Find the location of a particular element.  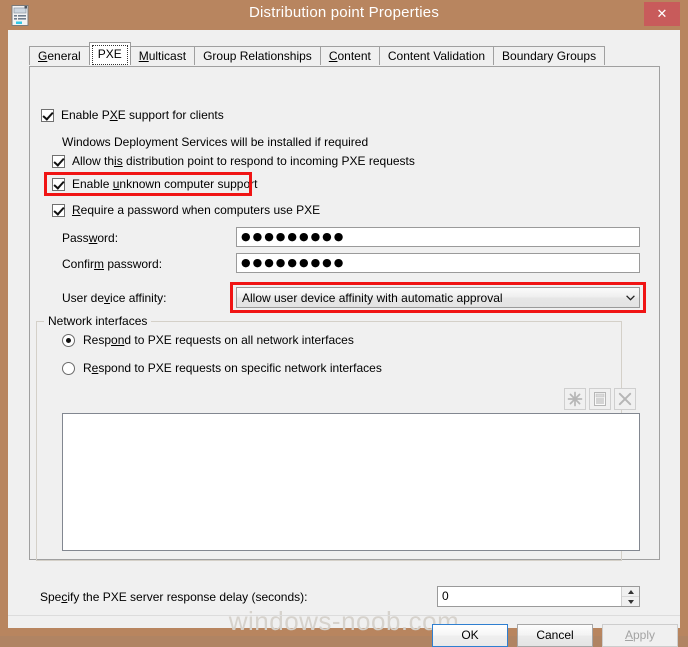

tab-content: Content is located at coordinates (349, 55).